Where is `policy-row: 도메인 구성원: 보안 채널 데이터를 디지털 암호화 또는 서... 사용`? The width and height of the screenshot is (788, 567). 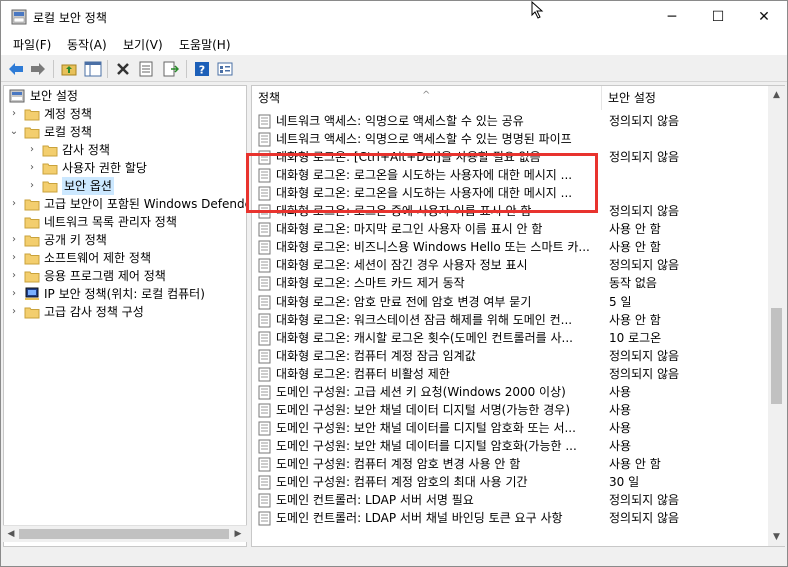 policy-row: 도메인 구성원: 보안 채널 데이터를 디지털 암호화 또는 서... 사용 is located at coordinates (510, 428).